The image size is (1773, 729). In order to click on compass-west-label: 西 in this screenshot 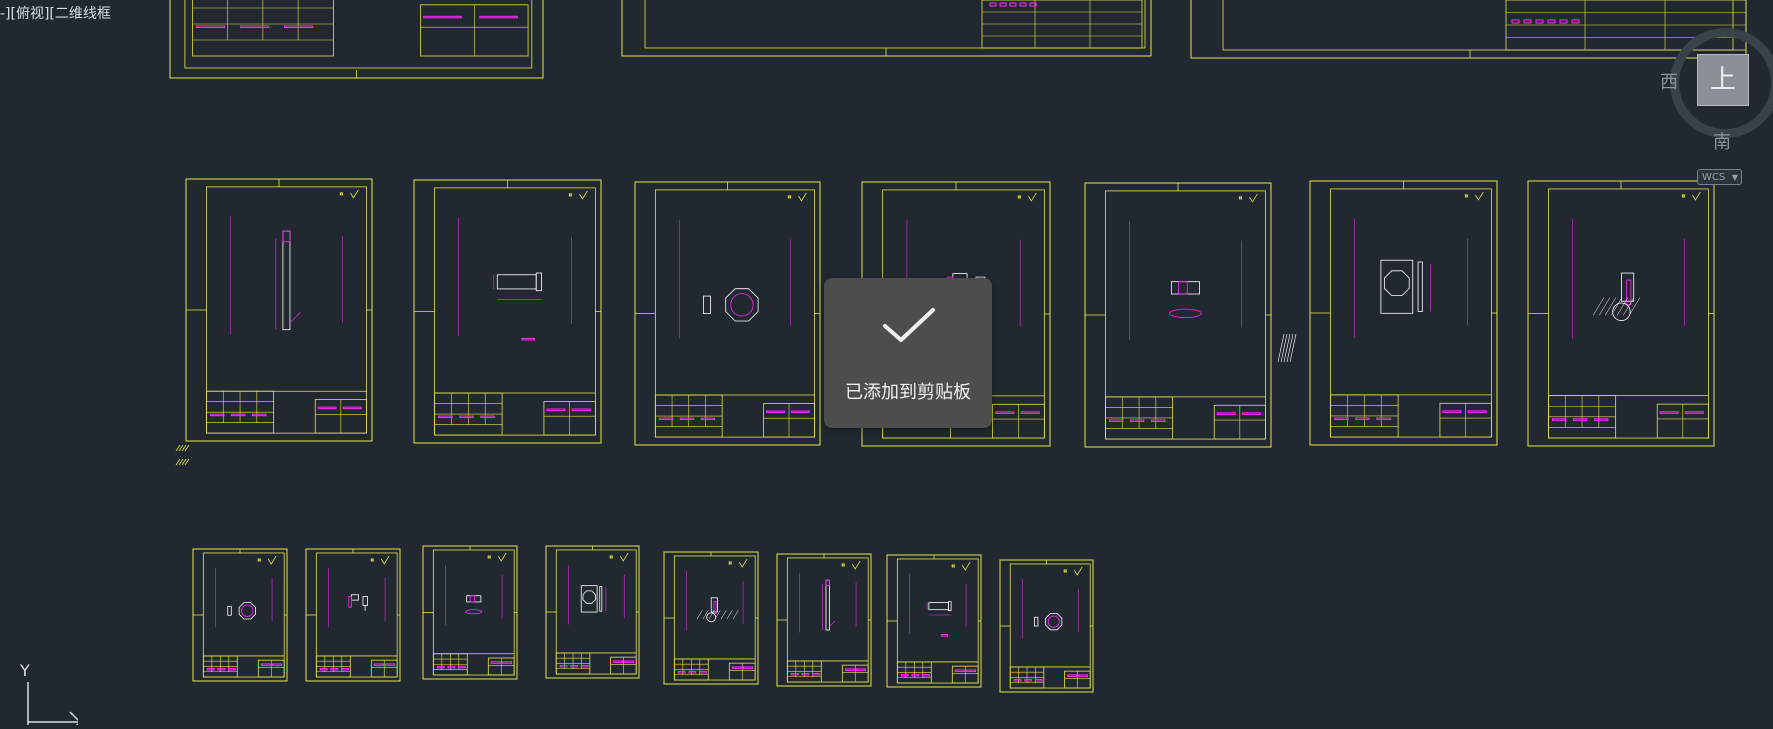, I will do `click(1669, 81)`.